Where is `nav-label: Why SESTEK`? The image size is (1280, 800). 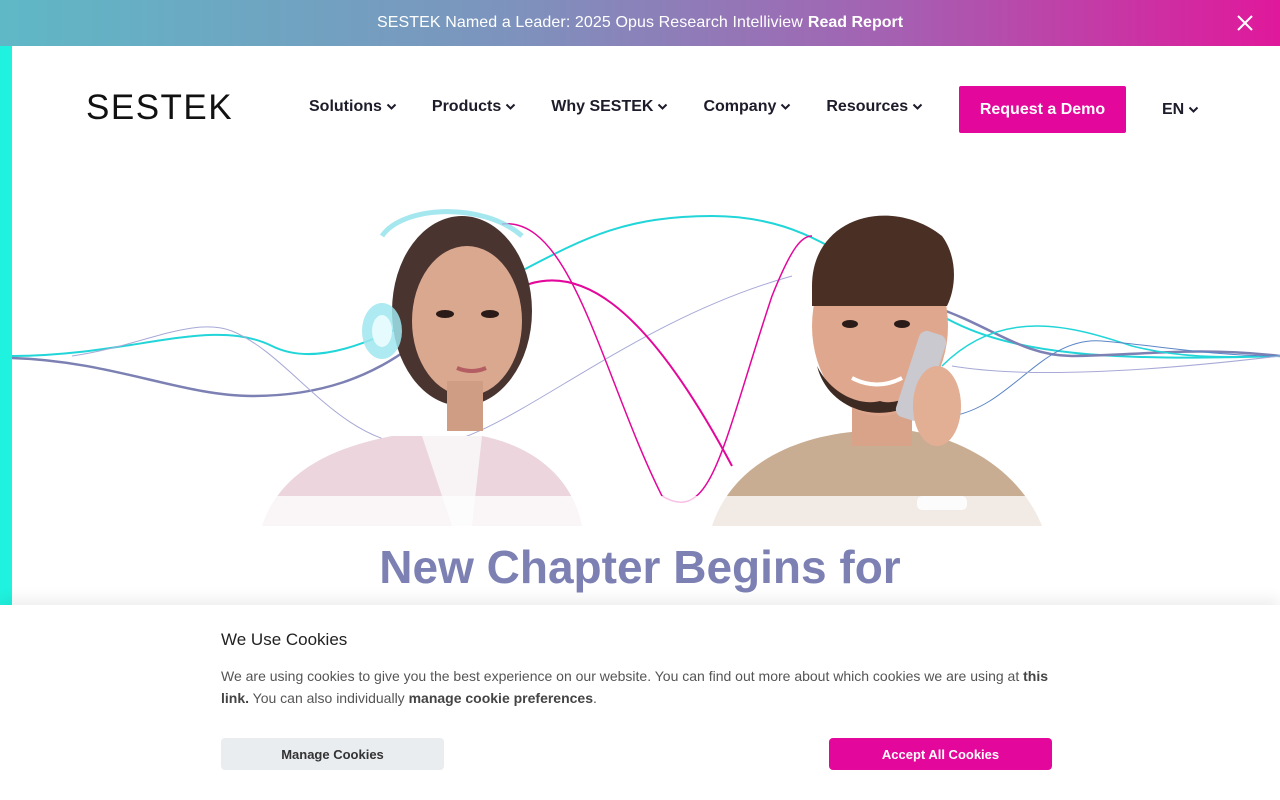 nav-label: Why SESTEK is located at coordinates (602, 106).